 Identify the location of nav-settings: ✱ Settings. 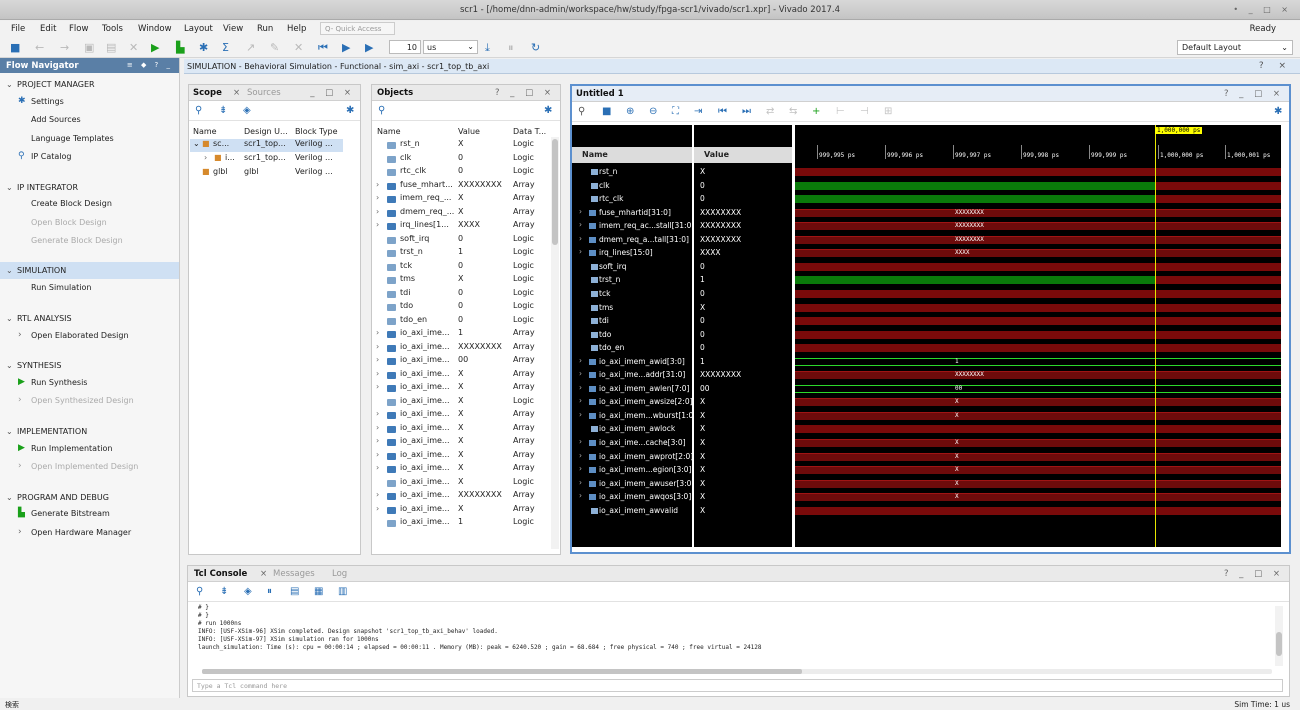
(41, 101).